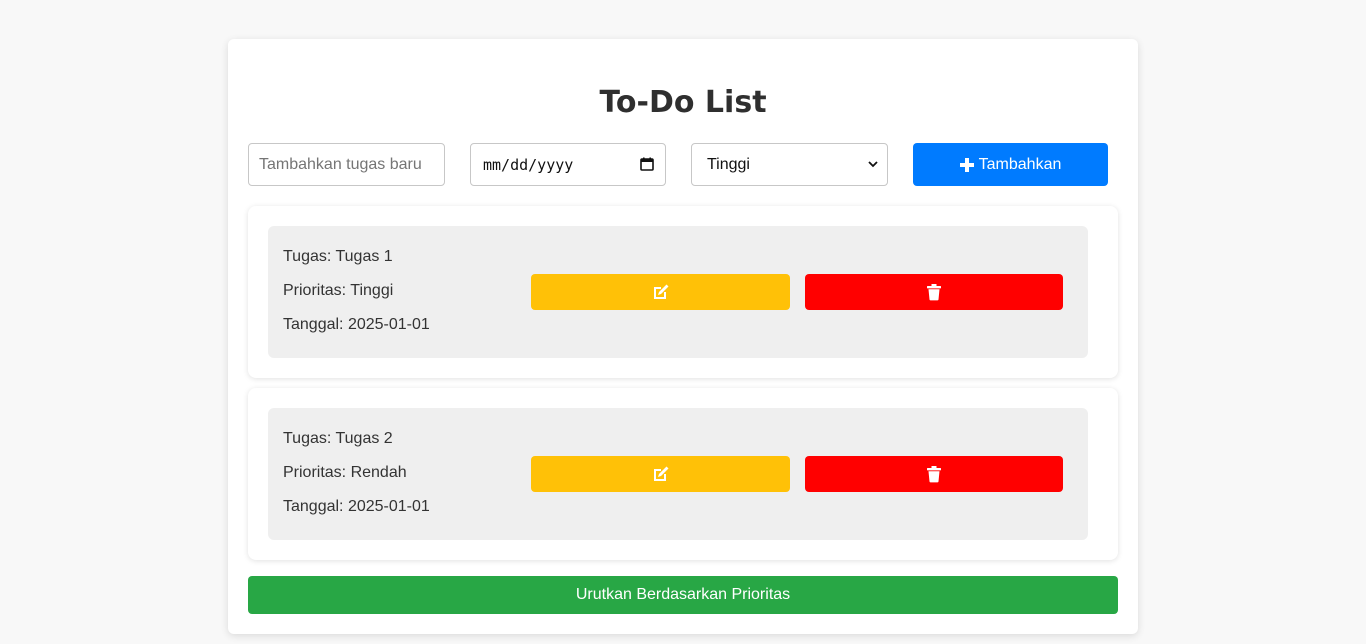  What do you see at coordinates (728, 164) in the screenshot?
I see `priority-selected-value: Tinggi` at bounding box center [728, 164].